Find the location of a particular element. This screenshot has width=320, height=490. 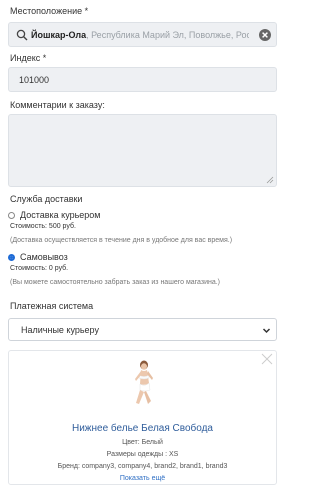

index-label-text: Индекс is located at coordinates (25, 58).